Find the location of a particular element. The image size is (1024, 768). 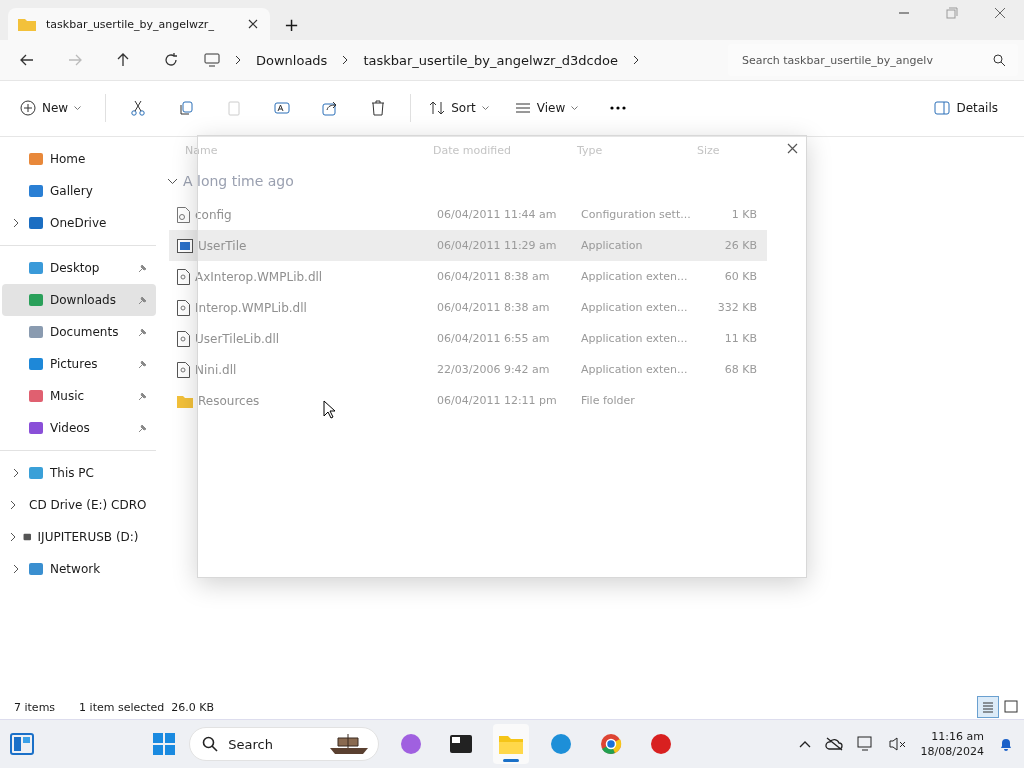

back-arrow-icon is located at coordinates (27, 60).